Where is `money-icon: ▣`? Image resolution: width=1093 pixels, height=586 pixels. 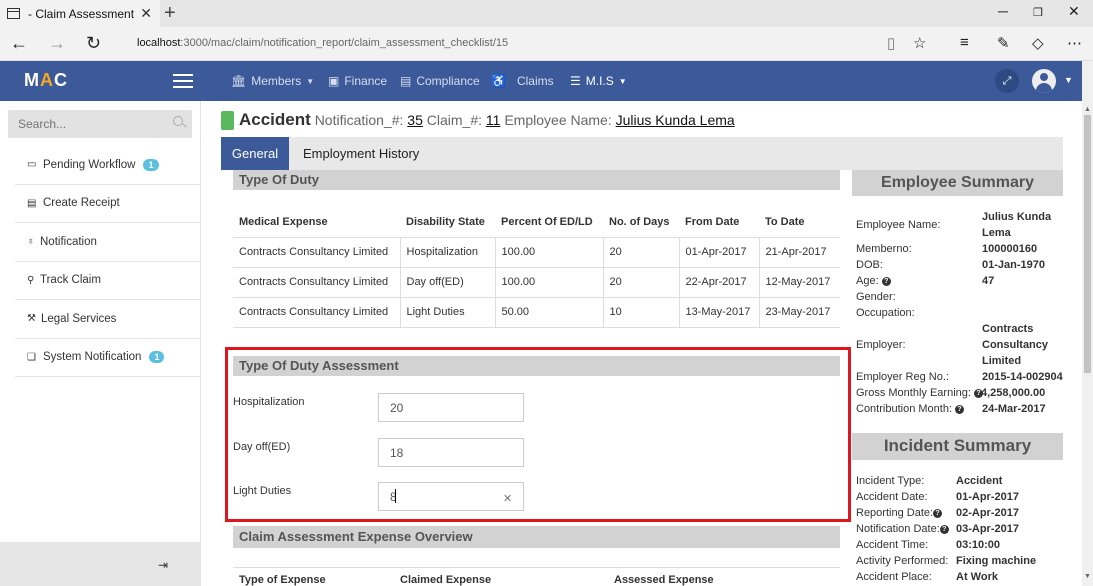 money-icon: ▣ is located at coordinates (334, 81).